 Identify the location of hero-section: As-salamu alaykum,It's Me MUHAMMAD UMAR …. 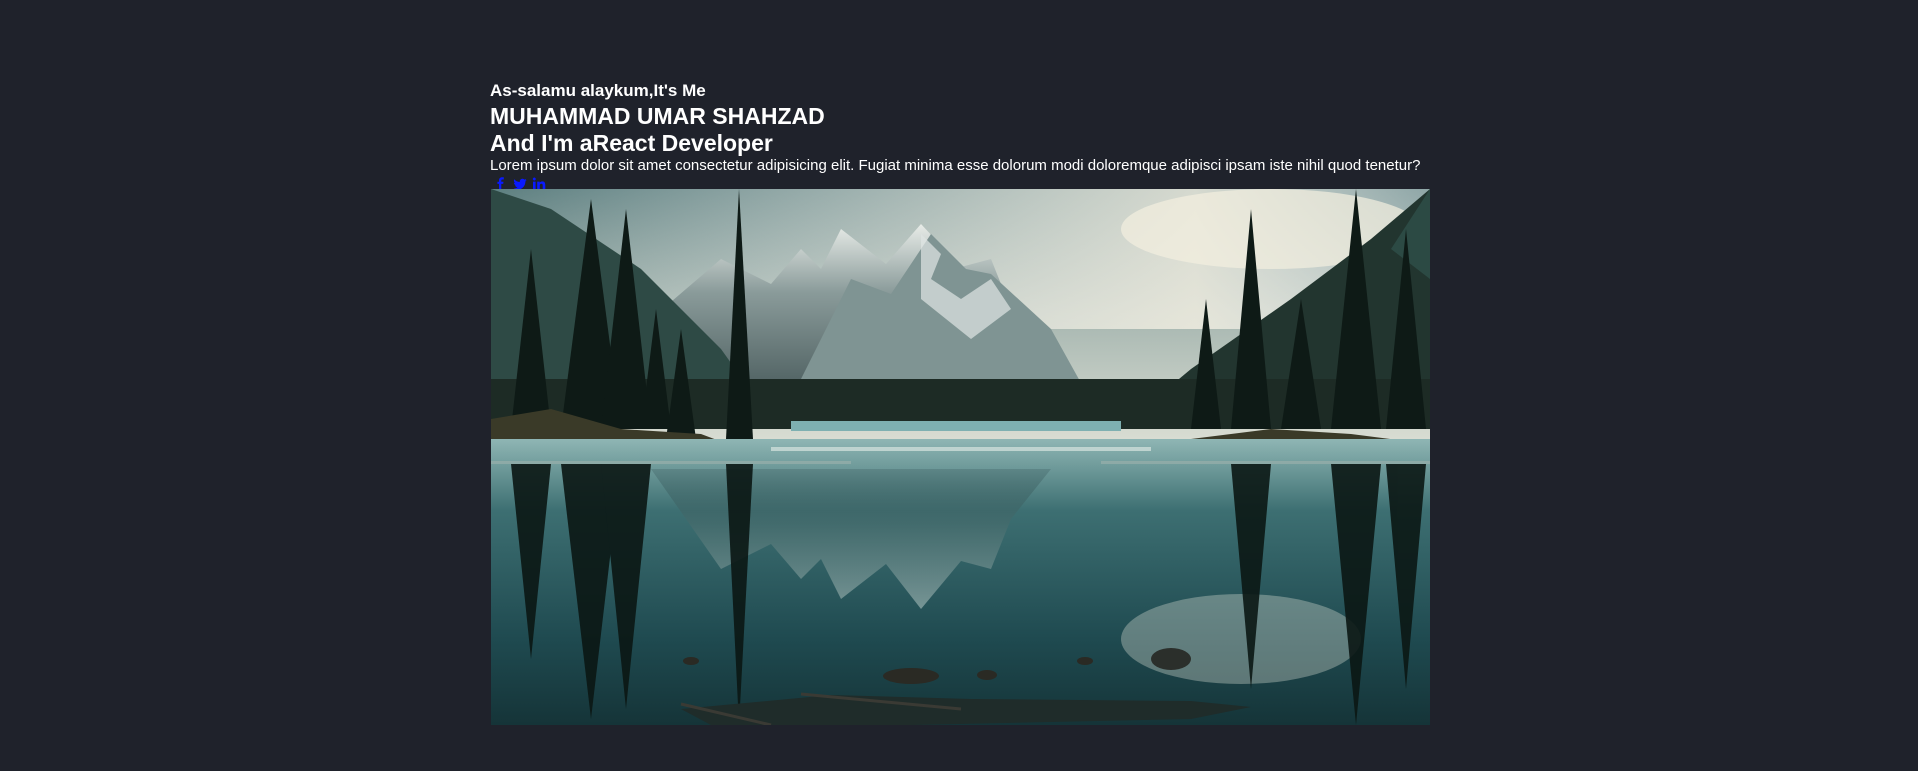
(960, 136).